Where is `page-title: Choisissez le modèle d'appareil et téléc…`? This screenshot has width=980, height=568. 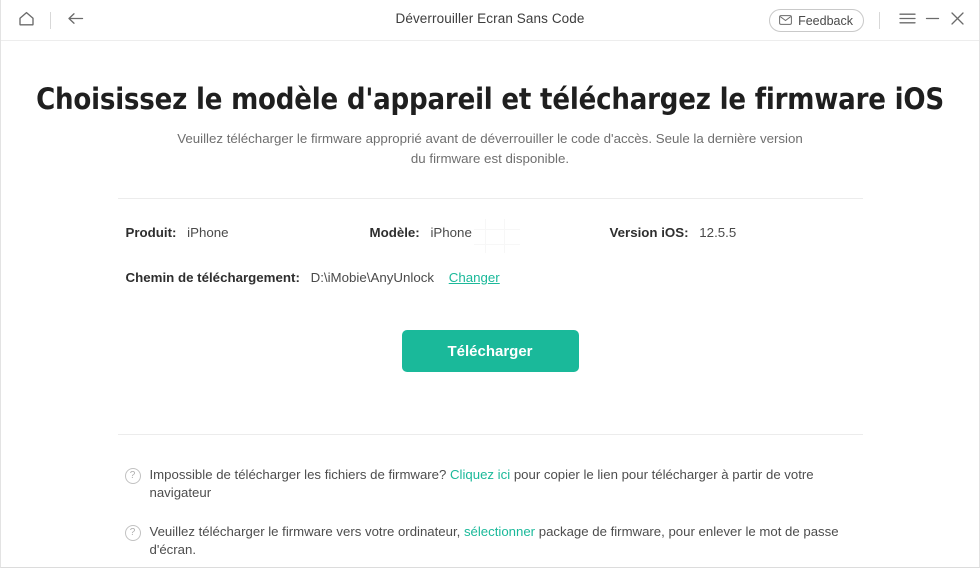
page-title: Choisissez le modèle d'appareil et téléc… is located at coordinates (490, 99).